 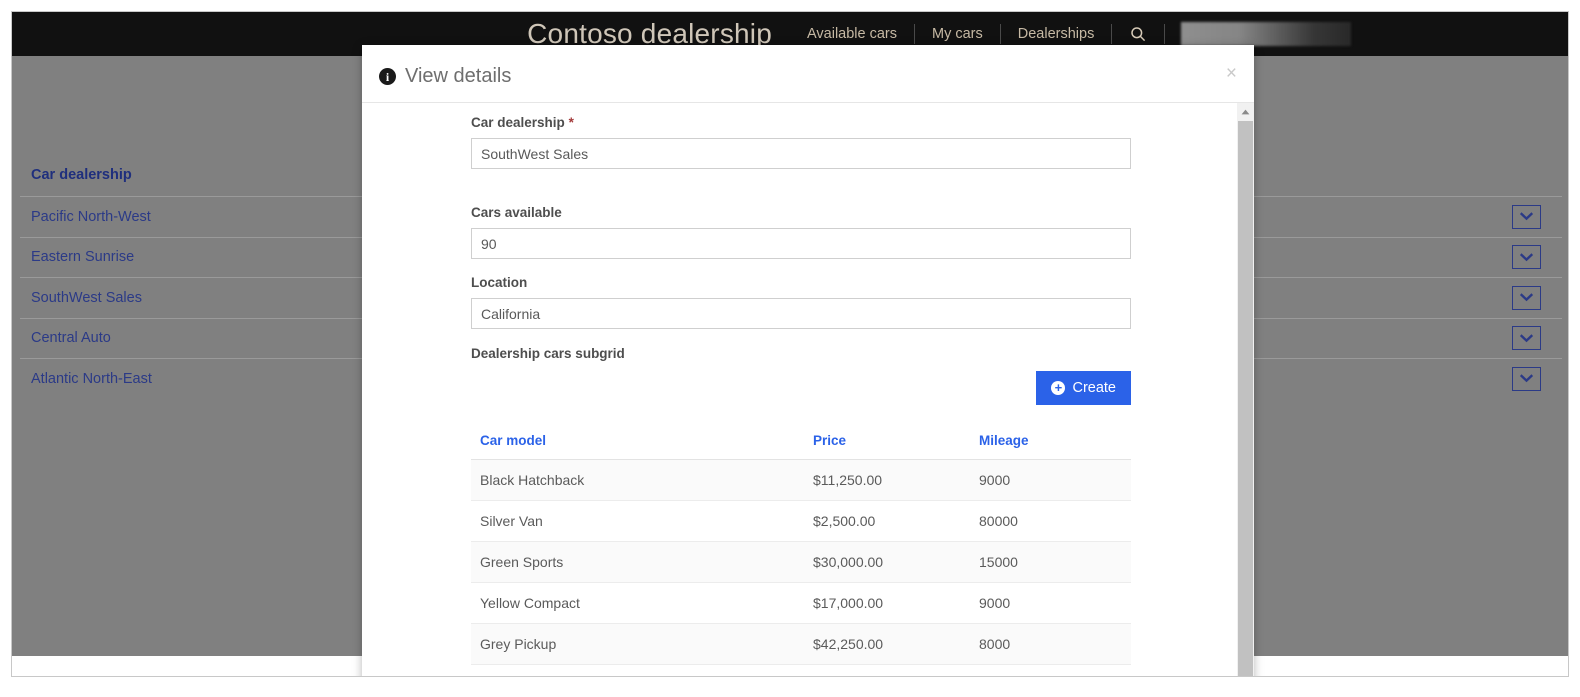 I want to click on table-row: Black Hatchback $11,250.00 9000, so click(x=801, y=480).